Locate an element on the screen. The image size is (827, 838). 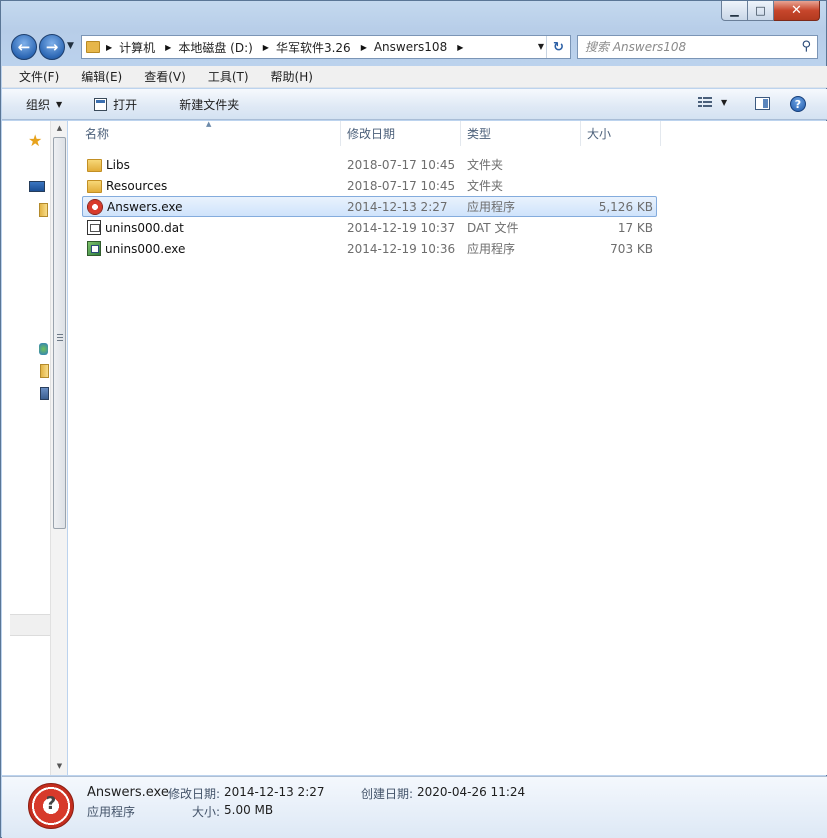
lifebuoy-icon is located at coordinates (95, 206).